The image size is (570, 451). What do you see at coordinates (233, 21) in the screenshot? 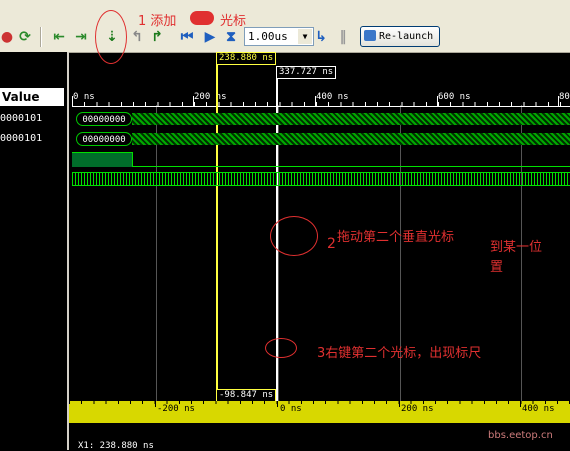
I see `annotation-step1-cursor: 光标` at bounding box center [233, 21].